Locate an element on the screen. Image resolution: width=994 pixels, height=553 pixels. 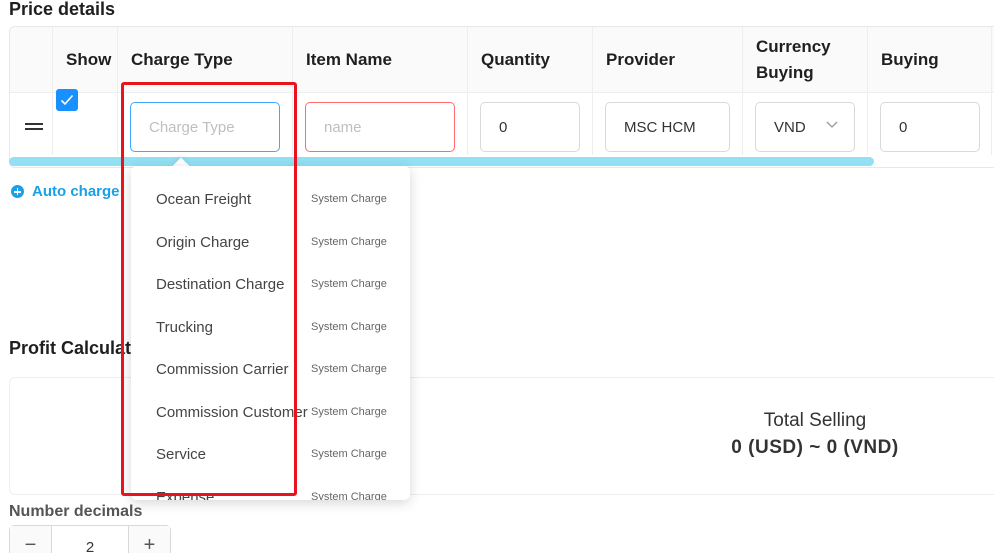
currency-select-value: VND is located at coordinates (790, 127).